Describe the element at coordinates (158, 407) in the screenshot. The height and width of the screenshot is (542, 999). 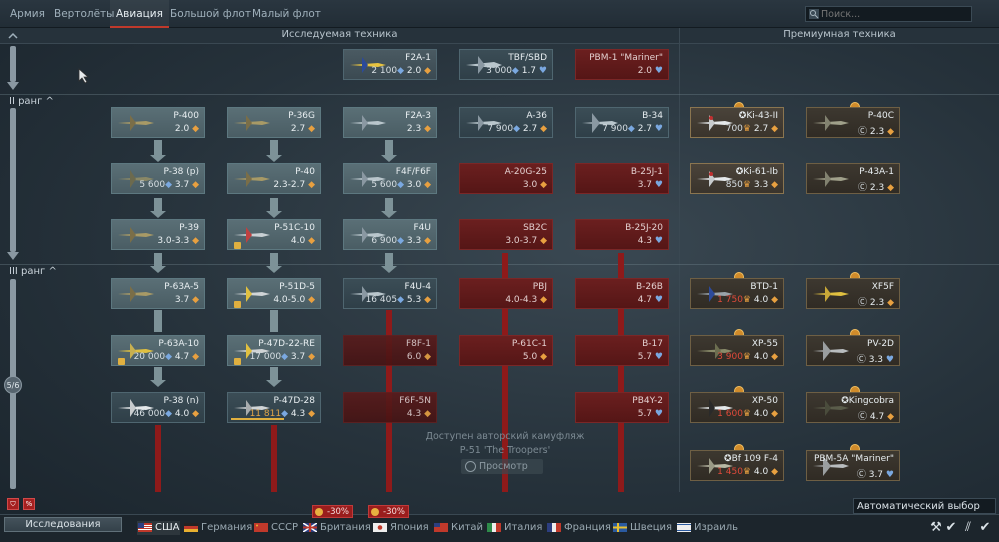
I see `vehicle-card-p38n: P-38 (n) 46 000◆ 4.0 ◆` at that location.